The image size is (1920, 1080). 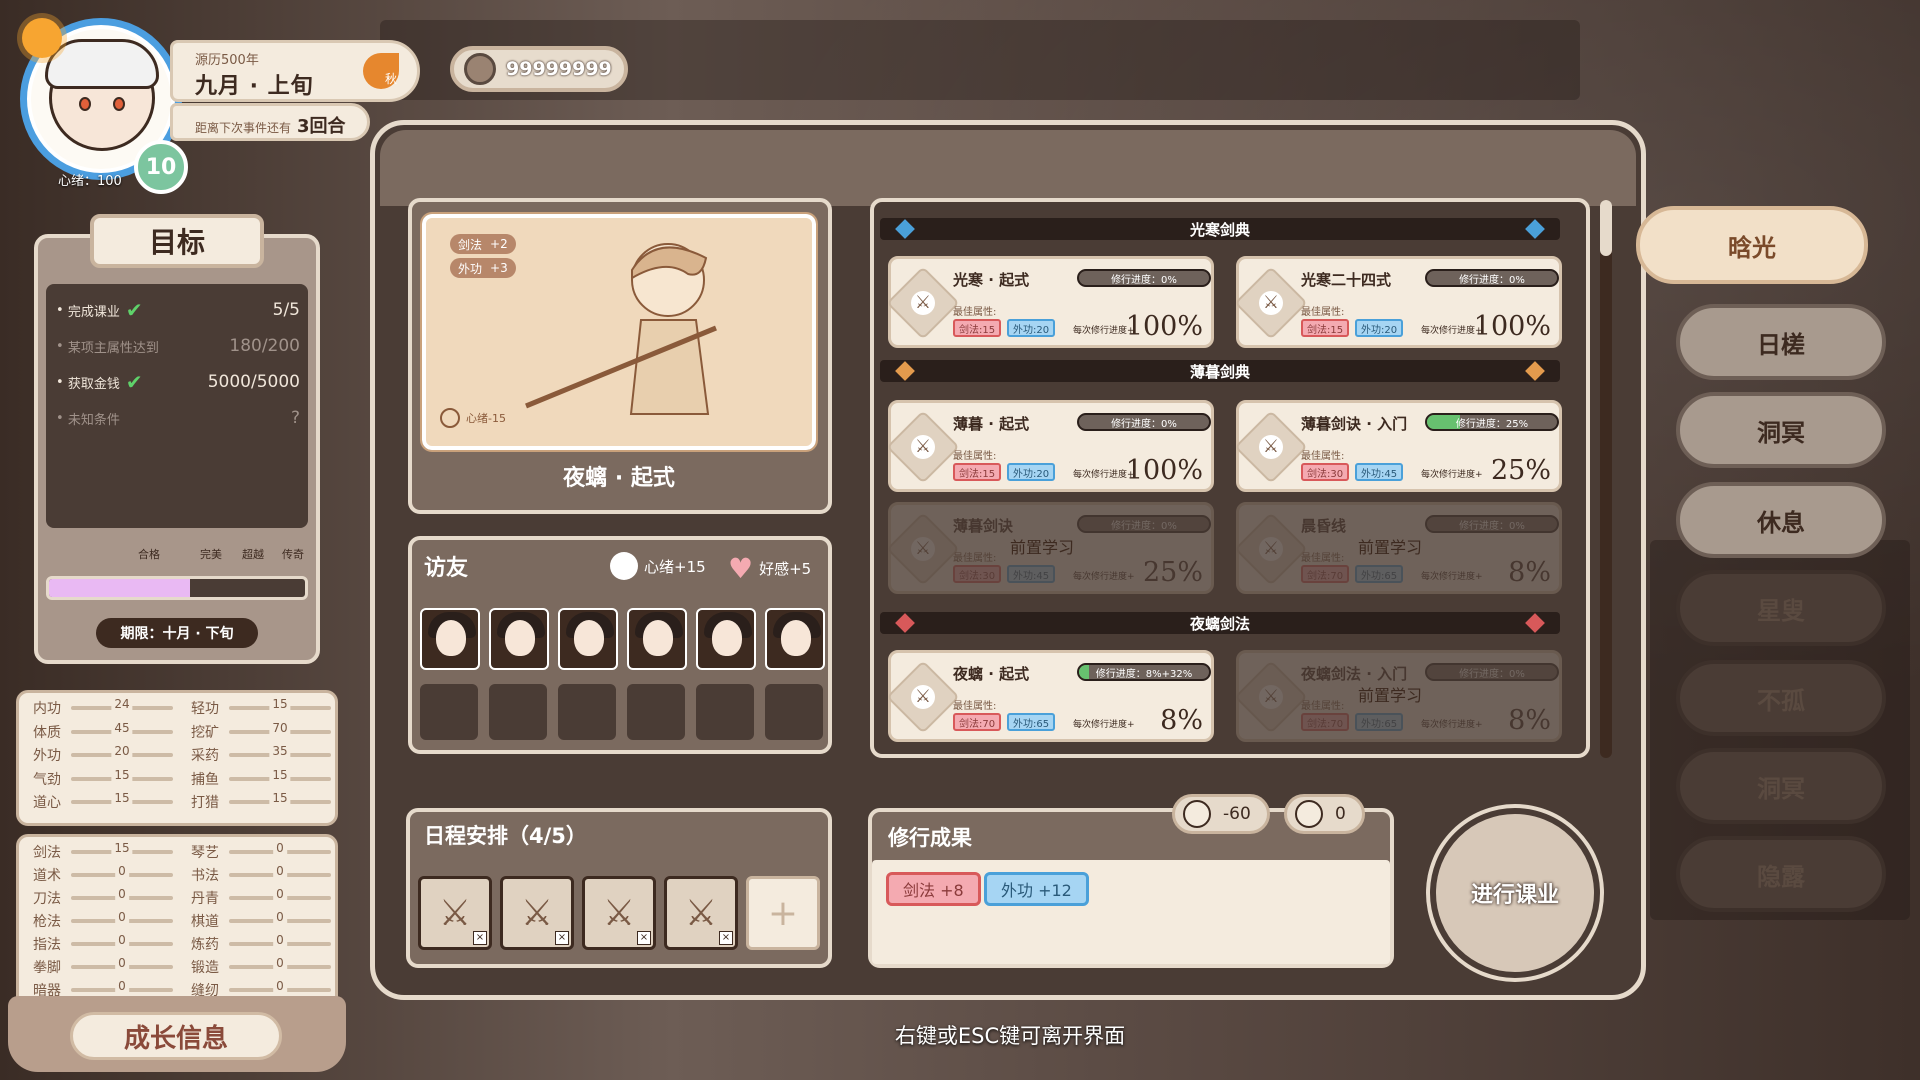 I want to click on course-name: 薄暮剑诀, so click(x=983, y=526).